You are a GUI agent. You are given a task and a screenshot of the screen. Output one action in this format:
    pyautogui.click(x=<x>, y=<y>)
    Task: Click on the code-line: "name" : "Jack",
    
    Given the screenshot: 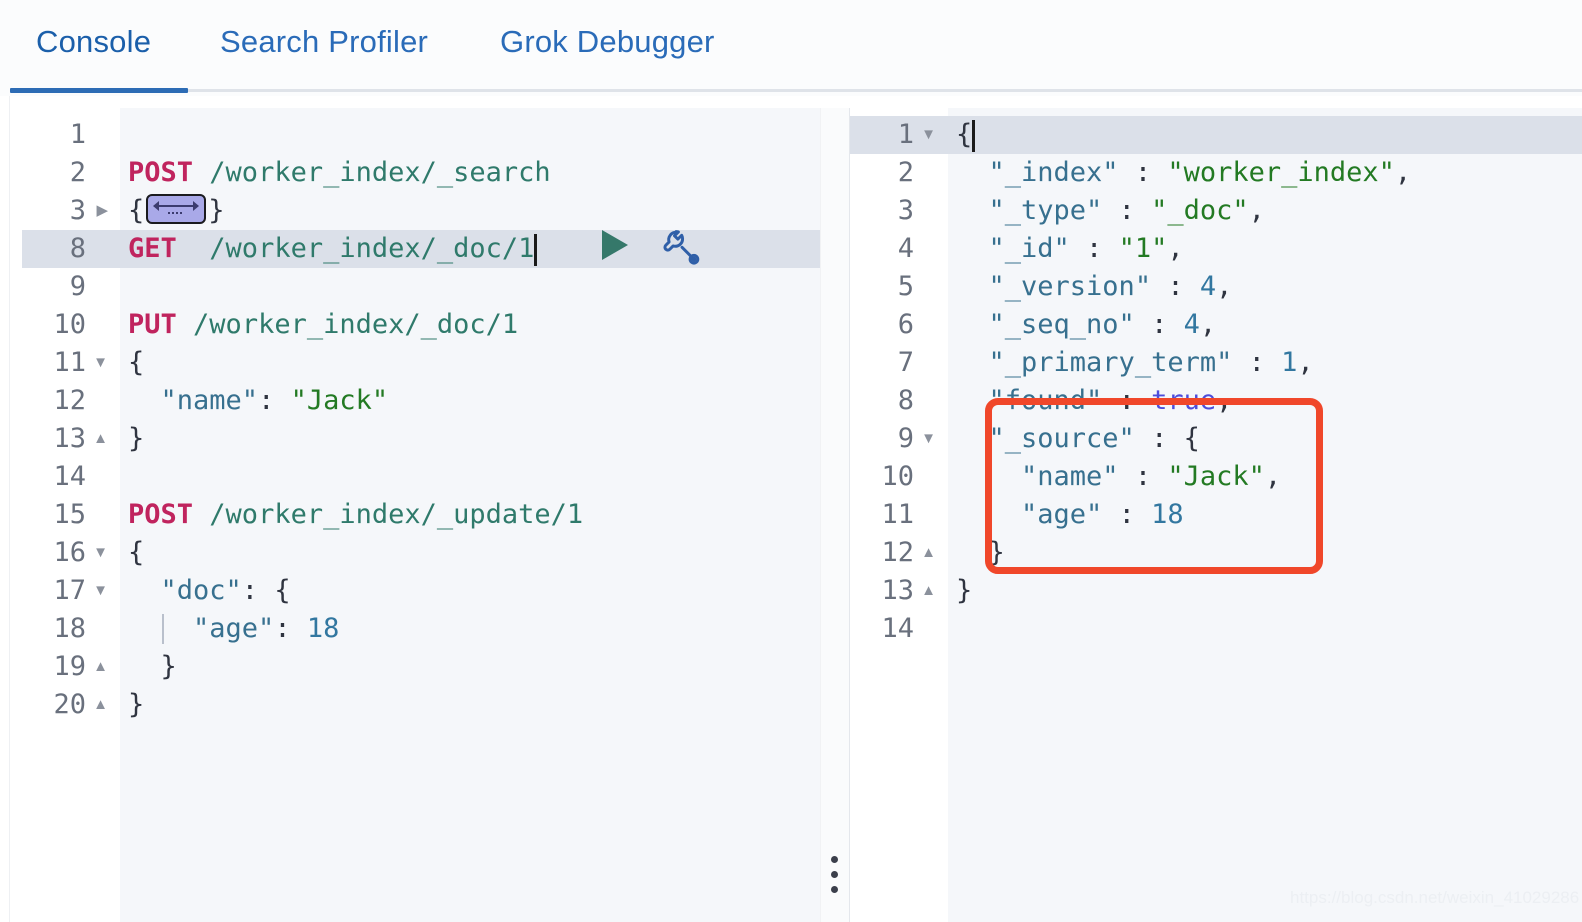 What is the action you would take?
    pyautogui.click(x=1265, y=477)
    